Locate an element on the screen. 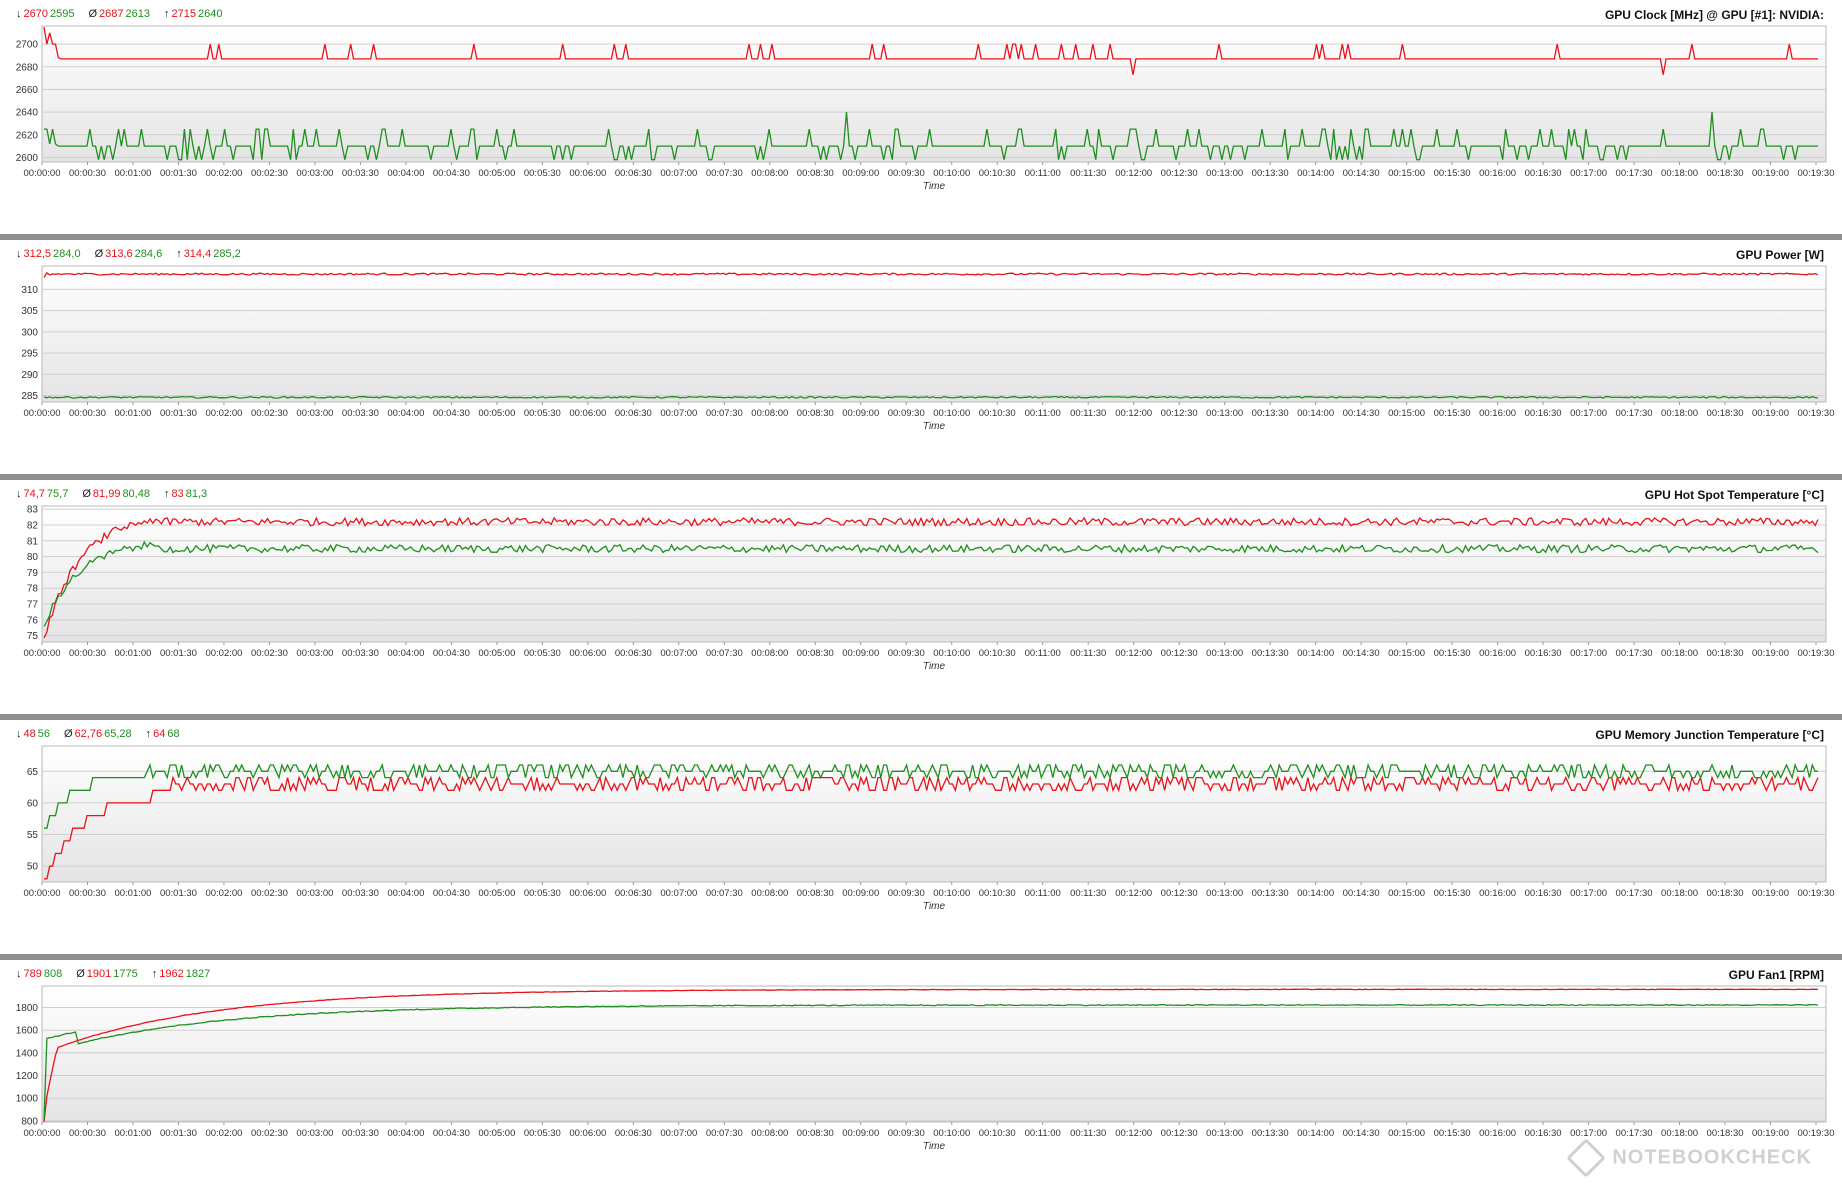  y-tick-label: 55 is located at coordinates (33, 835).